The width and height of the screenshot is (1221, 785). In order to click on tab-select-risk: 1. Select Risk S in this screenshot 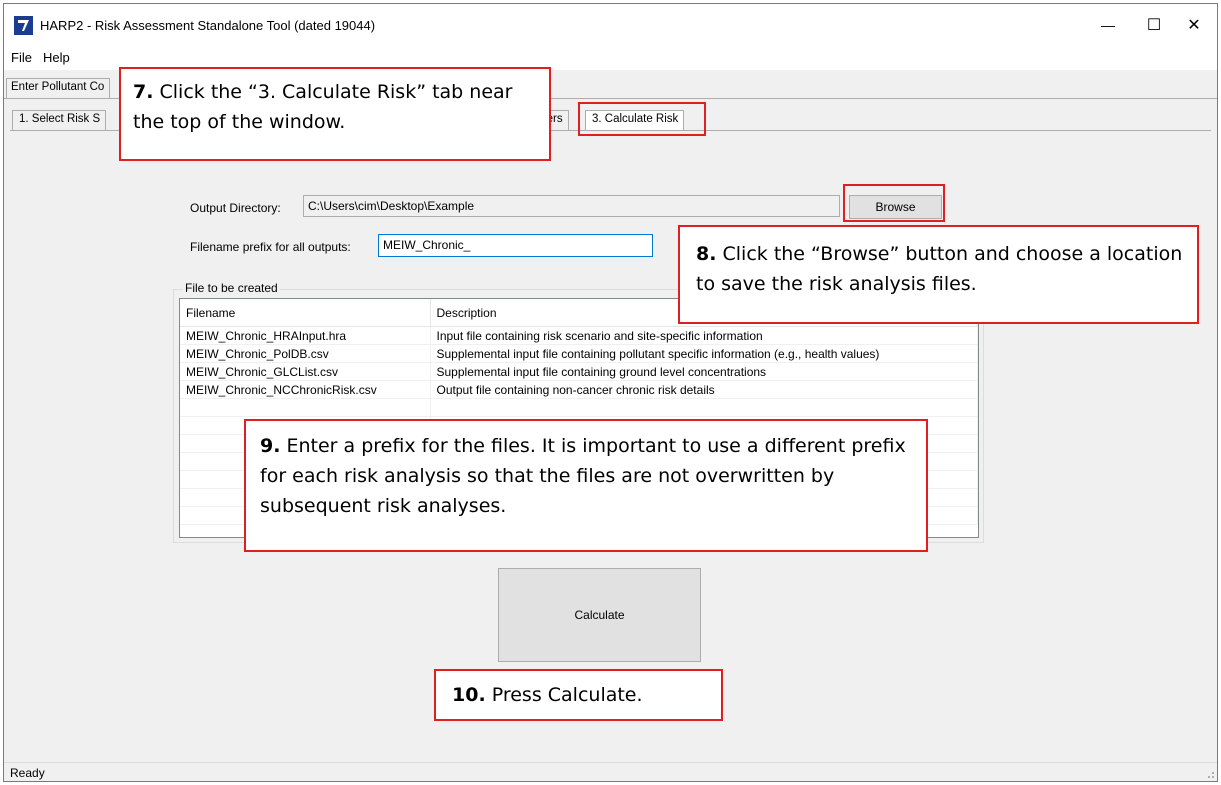, I will do `click(59, 120)`.